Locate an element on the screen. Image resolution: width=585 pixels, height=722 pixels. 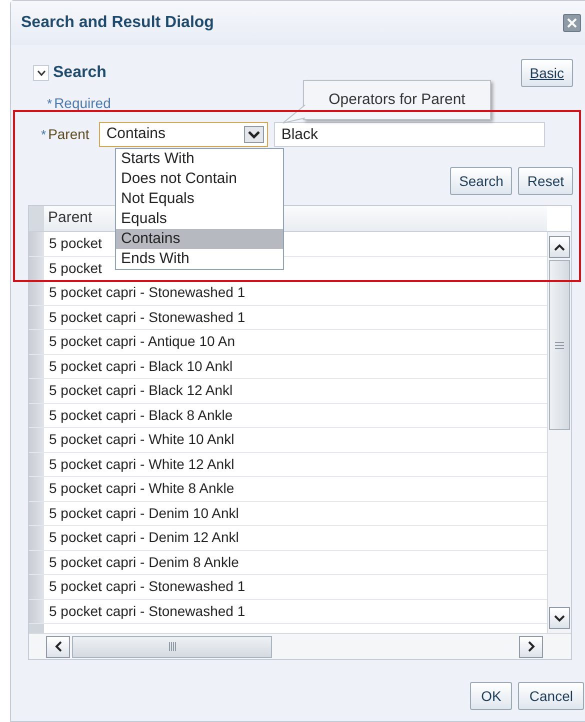
required-note: Required is located at coordinates (82, 103).